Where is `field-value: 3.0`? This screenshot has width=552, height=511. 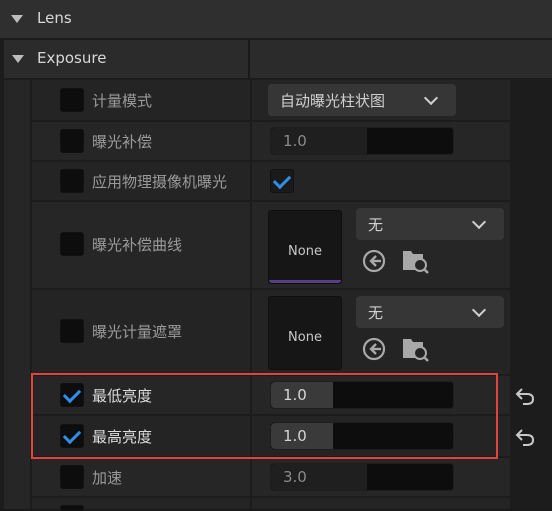 field-value: 3.0 is located at coordinates (295, 477).